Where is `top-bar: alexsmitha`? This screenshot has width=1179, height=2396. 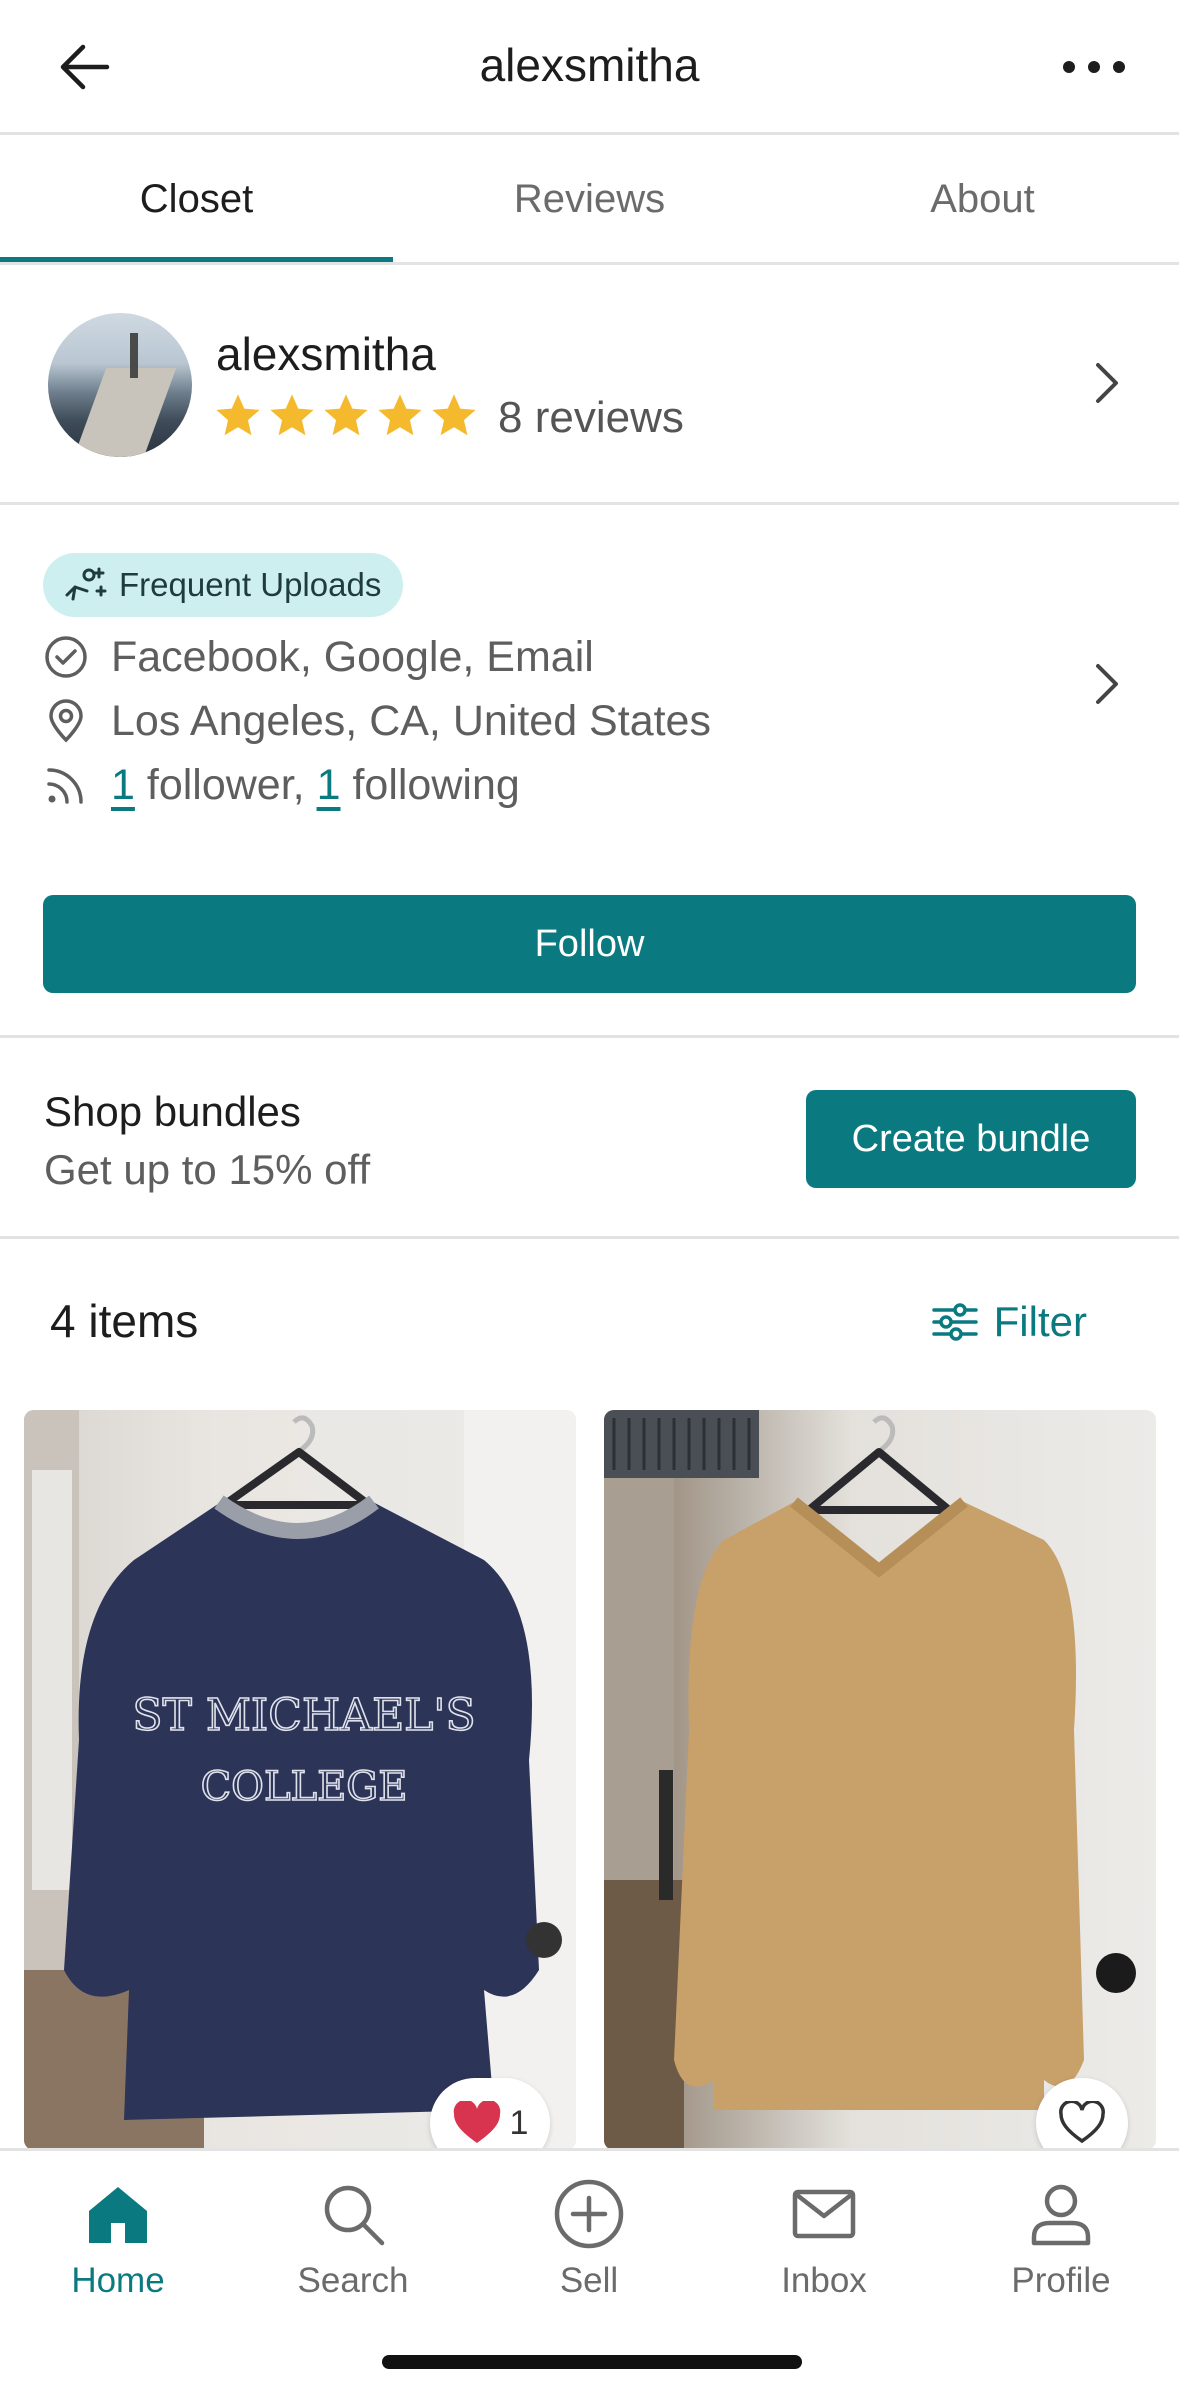 top-bar: alexsmitha is located at coordinates (589, 66).